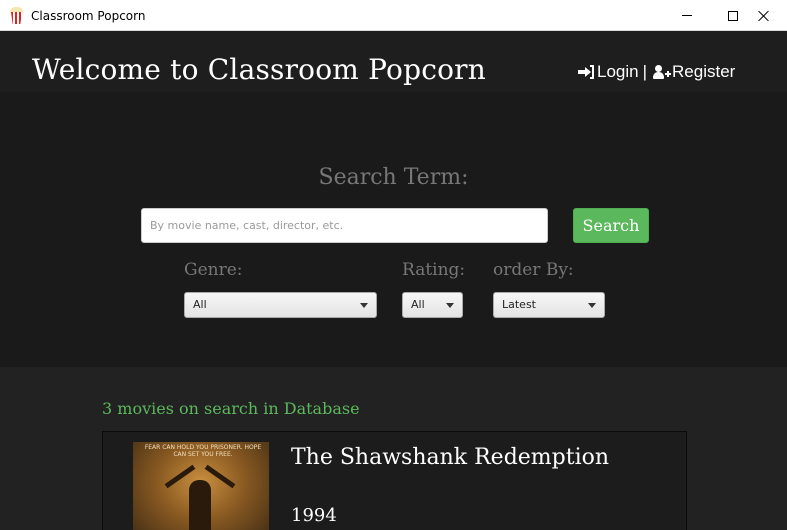 The image size is (787, 530). I want to click on order-by-label: order By:, so click(533, 270).